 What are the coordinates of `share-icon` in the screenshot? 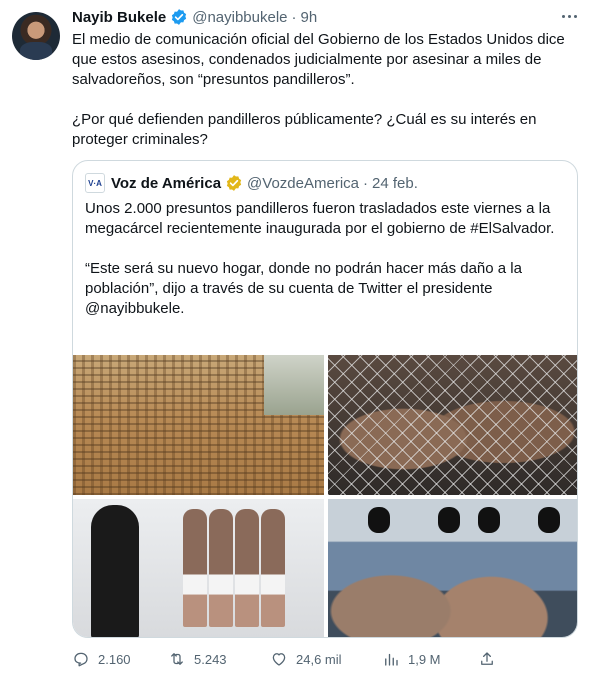 It's located at (487, 658).